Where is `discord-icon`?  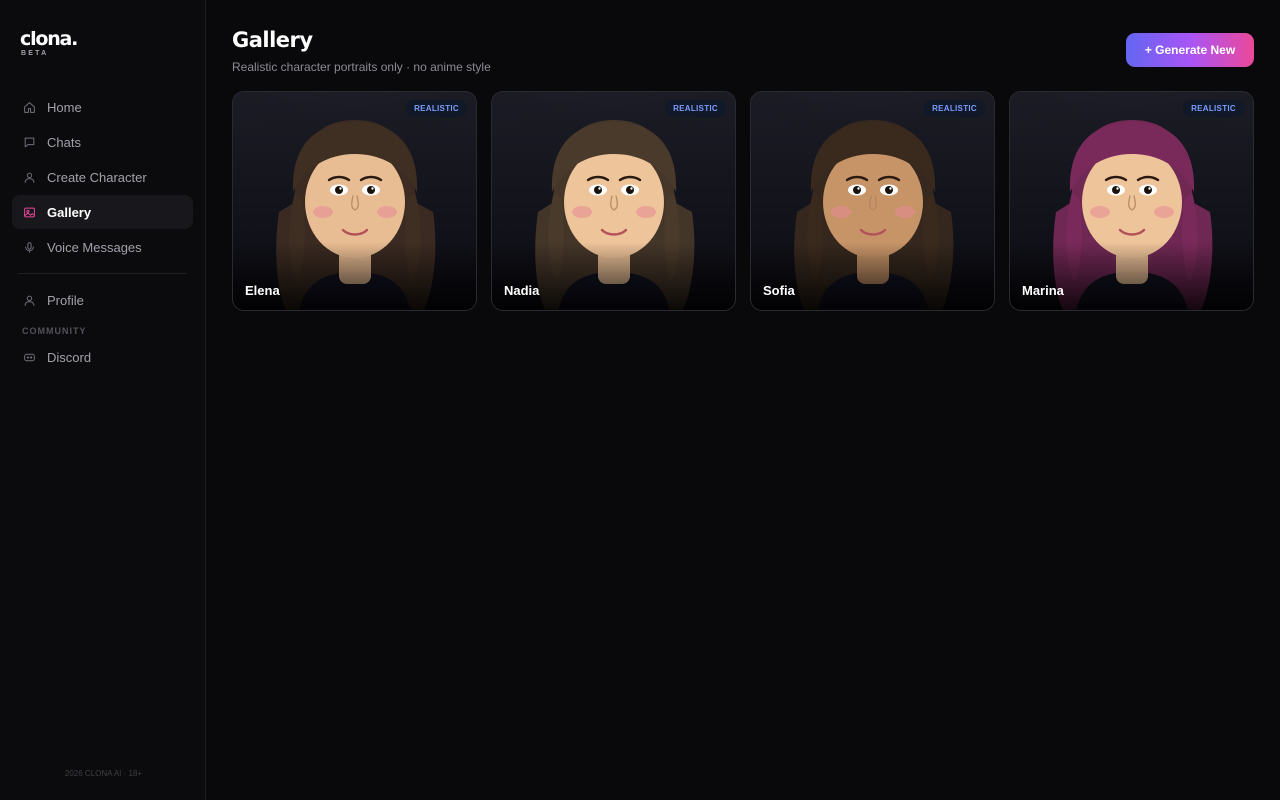 discord-icon is located at coordinates (29, 357).